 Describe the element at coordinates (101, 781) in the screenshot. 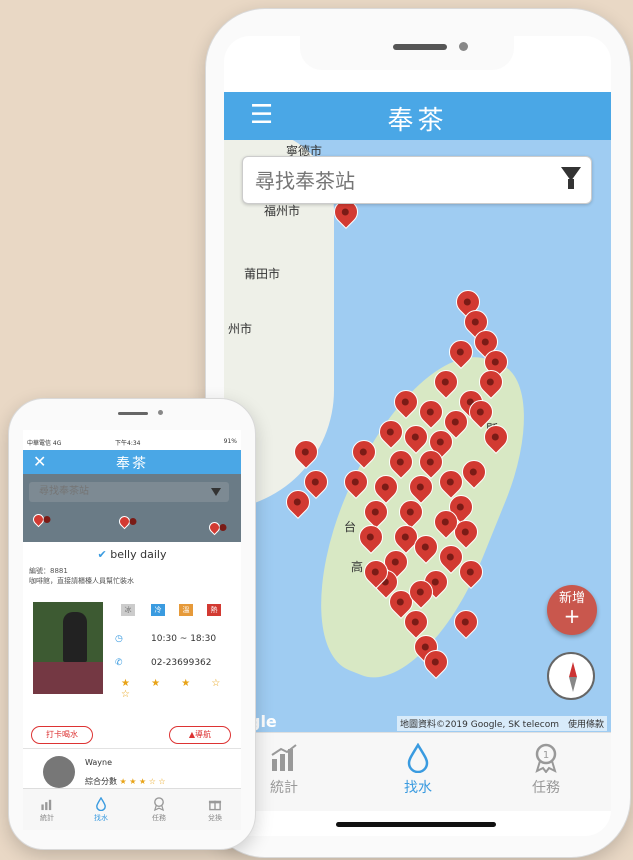

I see `score-label: 綜合分數` at that location.